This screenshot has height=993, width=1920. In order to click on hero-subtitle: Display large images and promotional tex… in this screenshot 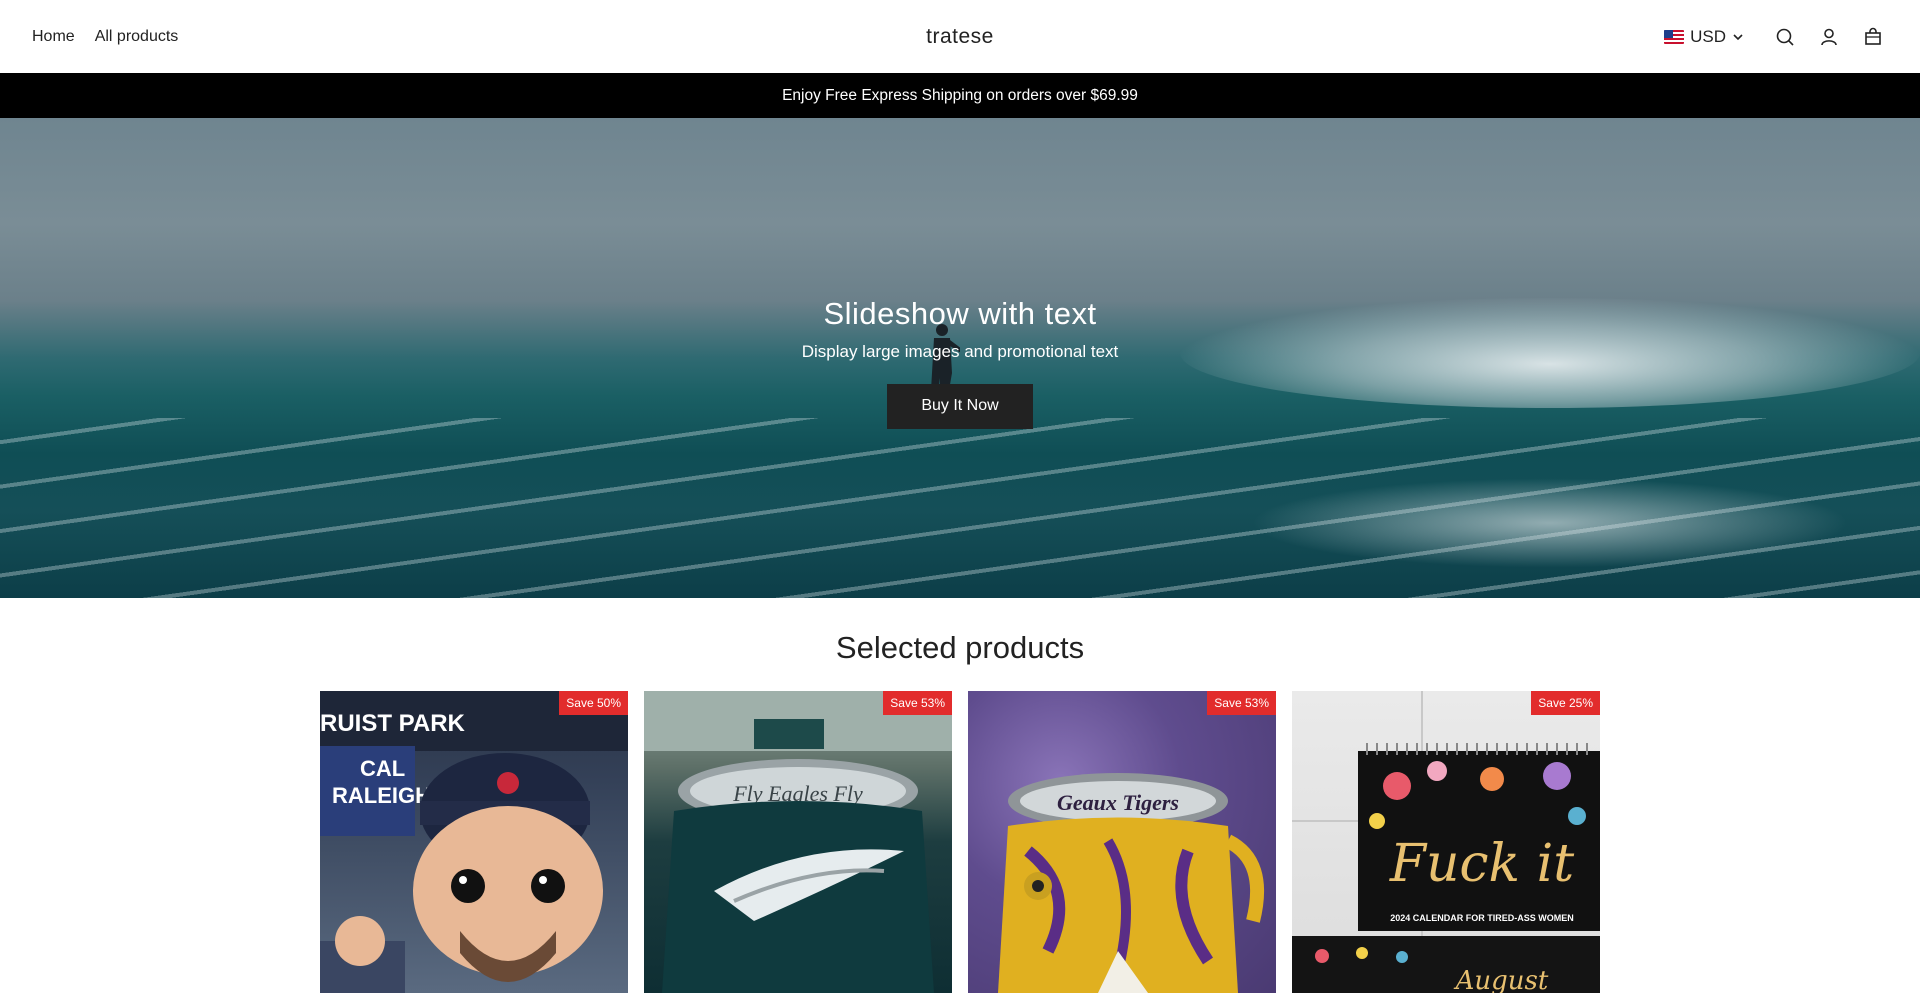, I will do `click(960, 351)`.